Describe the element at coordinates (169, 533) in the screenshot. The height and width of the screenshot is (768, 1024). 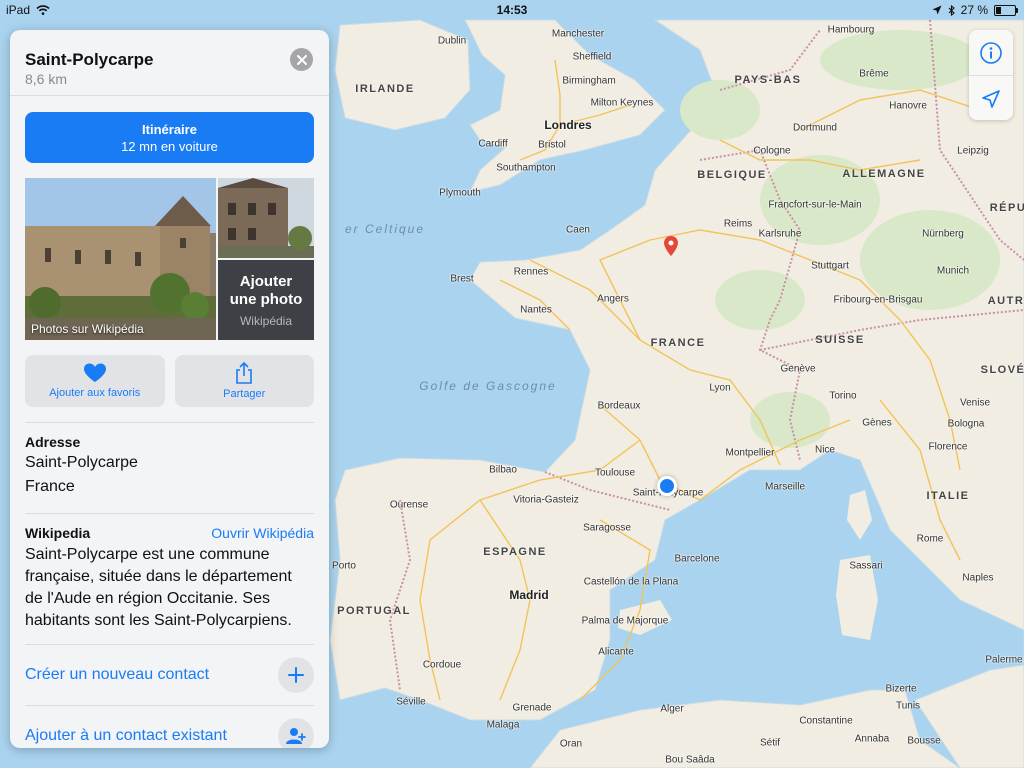
I see `wikipedia-header: Wikipedia Ouvrir Wikipédia` at that location.